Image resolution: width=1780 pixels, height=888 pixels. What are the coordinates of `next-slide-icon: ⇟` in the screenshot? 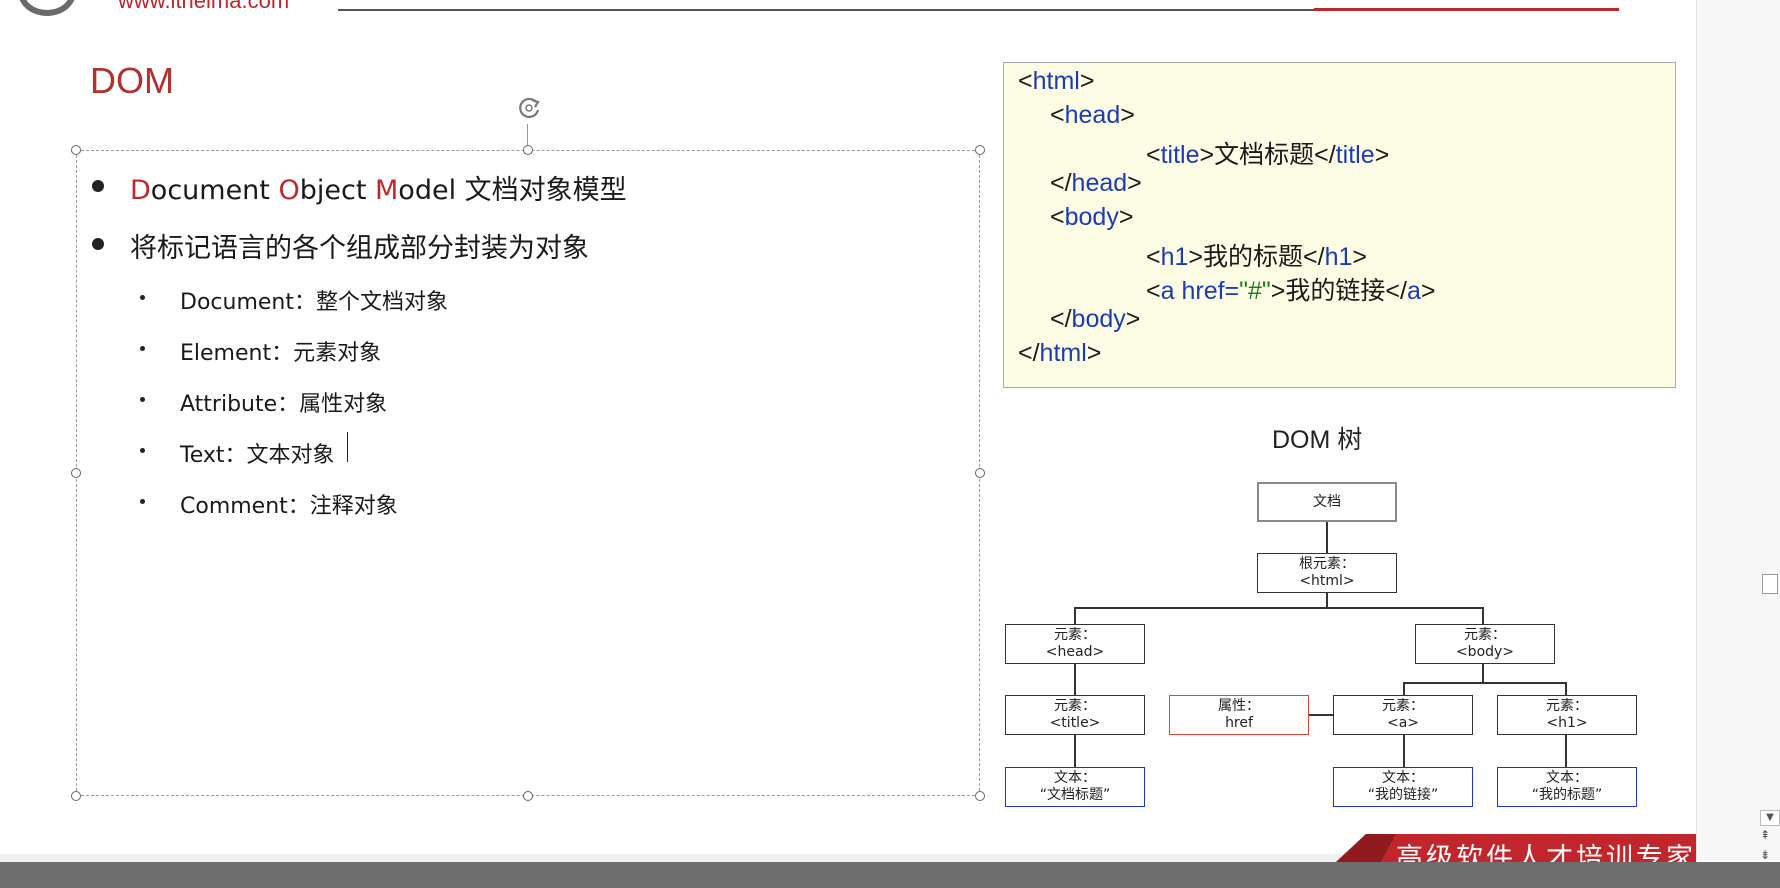 It's located at (1765, 855).